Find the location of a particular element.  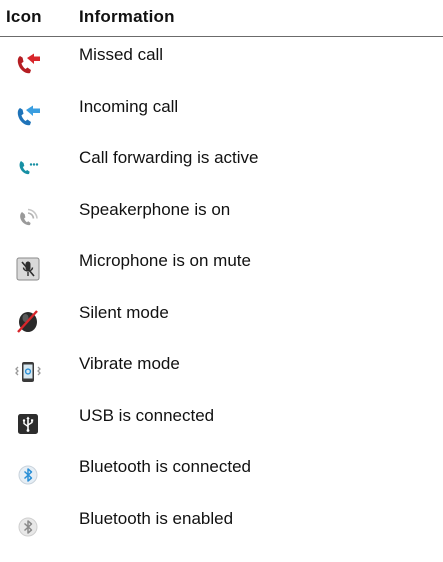

row-label: Microphone is on mute is located at coordinates (165, 260).